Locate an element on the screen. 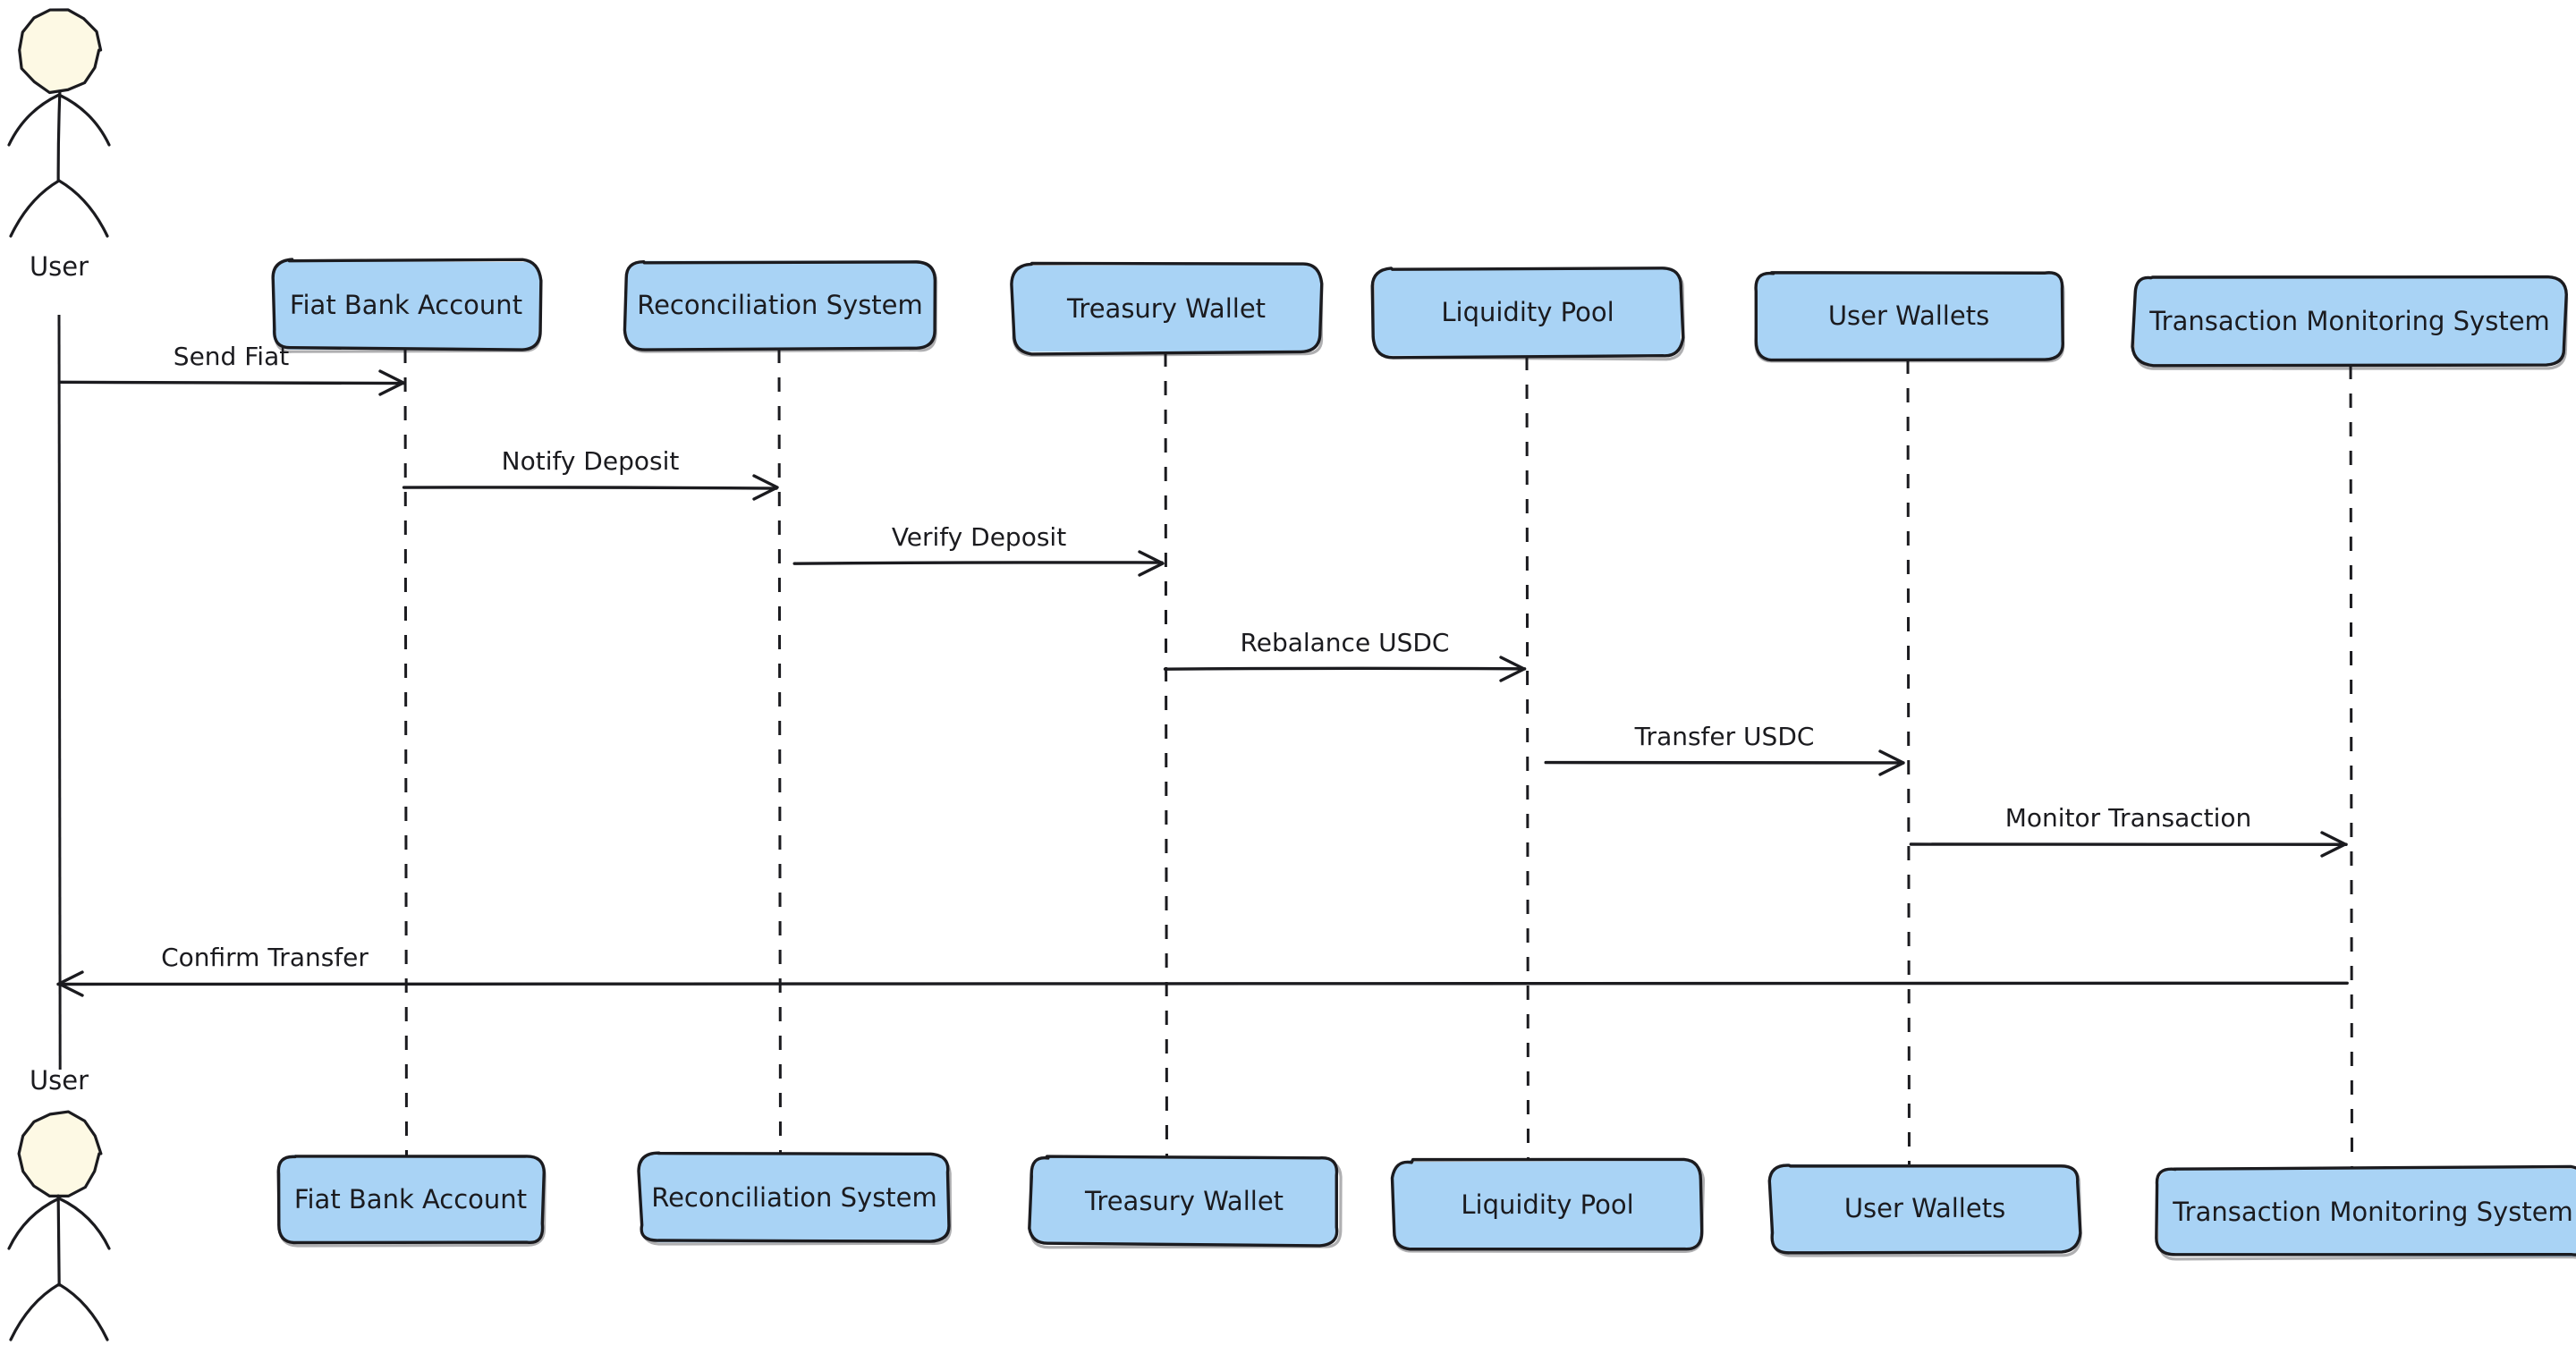 The width and height of the screenshot is (2576, 1354). message-notify-deposit: Notify Deposit is located at coordinates (590, 473).